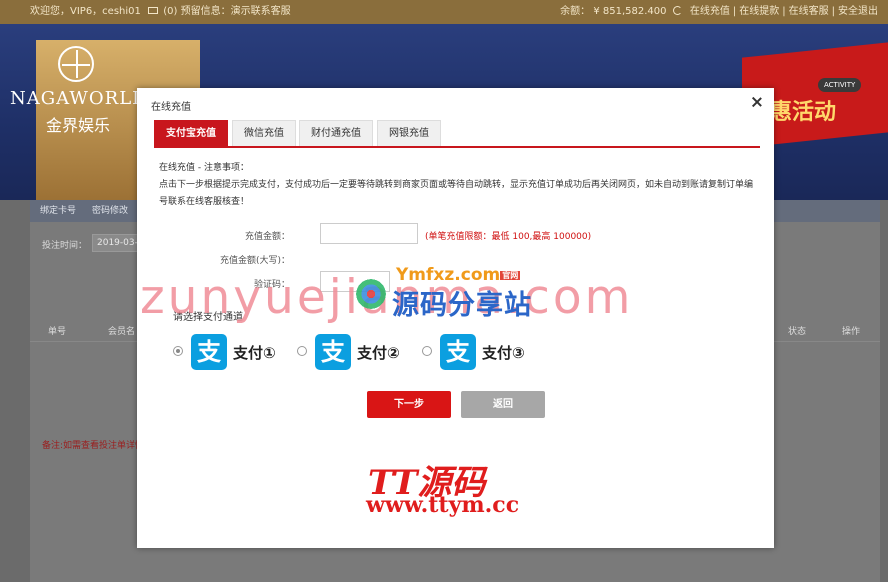 The height and width of the screenshot is (582, 888). What do you see at coordinates (153, 10) in the screenshot?
I see `mail-icon` at bounding box center [153, 10].